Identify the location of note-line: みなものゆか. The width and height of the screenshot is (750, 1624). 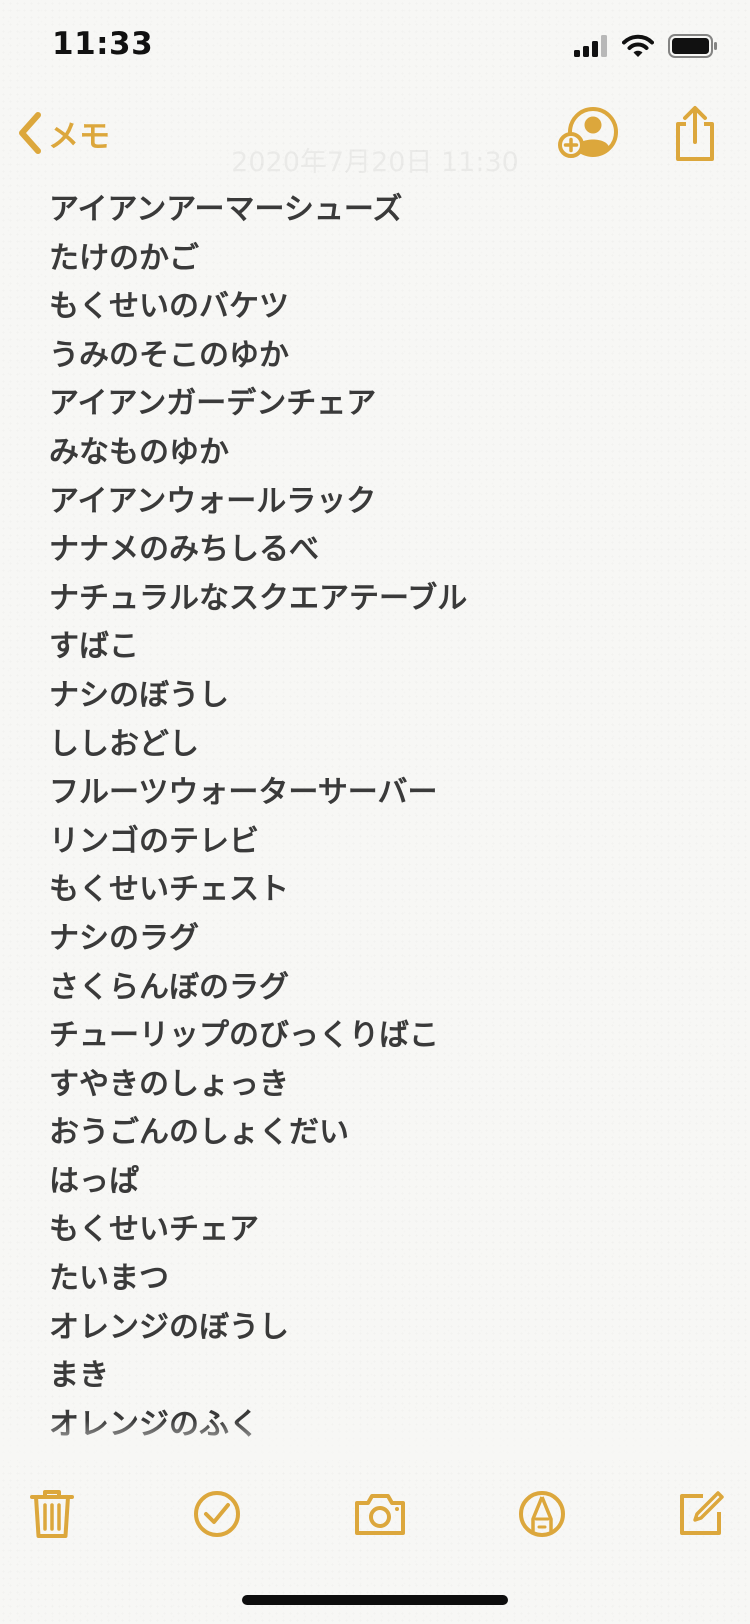
(139, 452).